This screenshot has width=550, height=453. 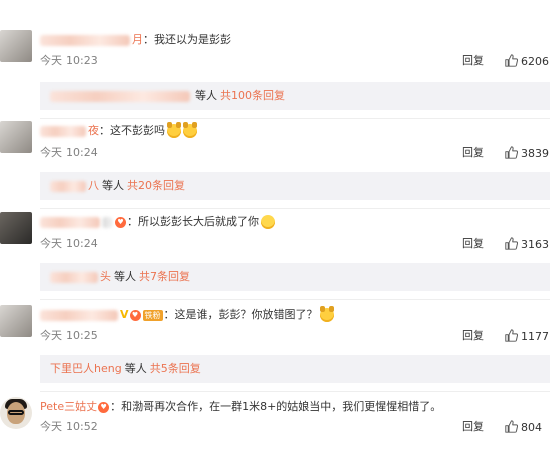 I want to click on fan-badge: 铁粉, so click(x=152, y=315).